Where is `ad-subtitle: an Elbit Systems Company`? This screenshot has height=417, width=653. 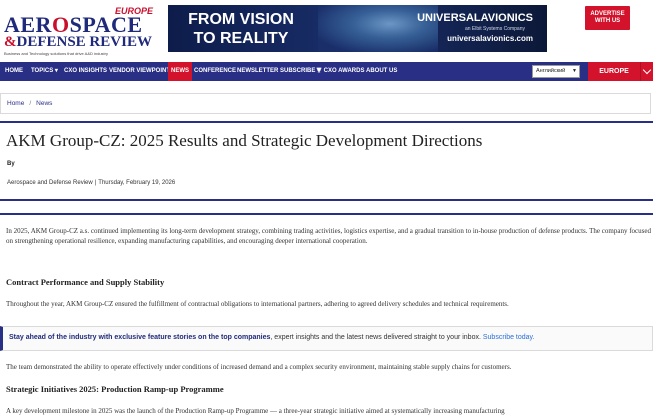
ad-subtitle: an Elbit Systems Company is located at coordinates (494, 29).